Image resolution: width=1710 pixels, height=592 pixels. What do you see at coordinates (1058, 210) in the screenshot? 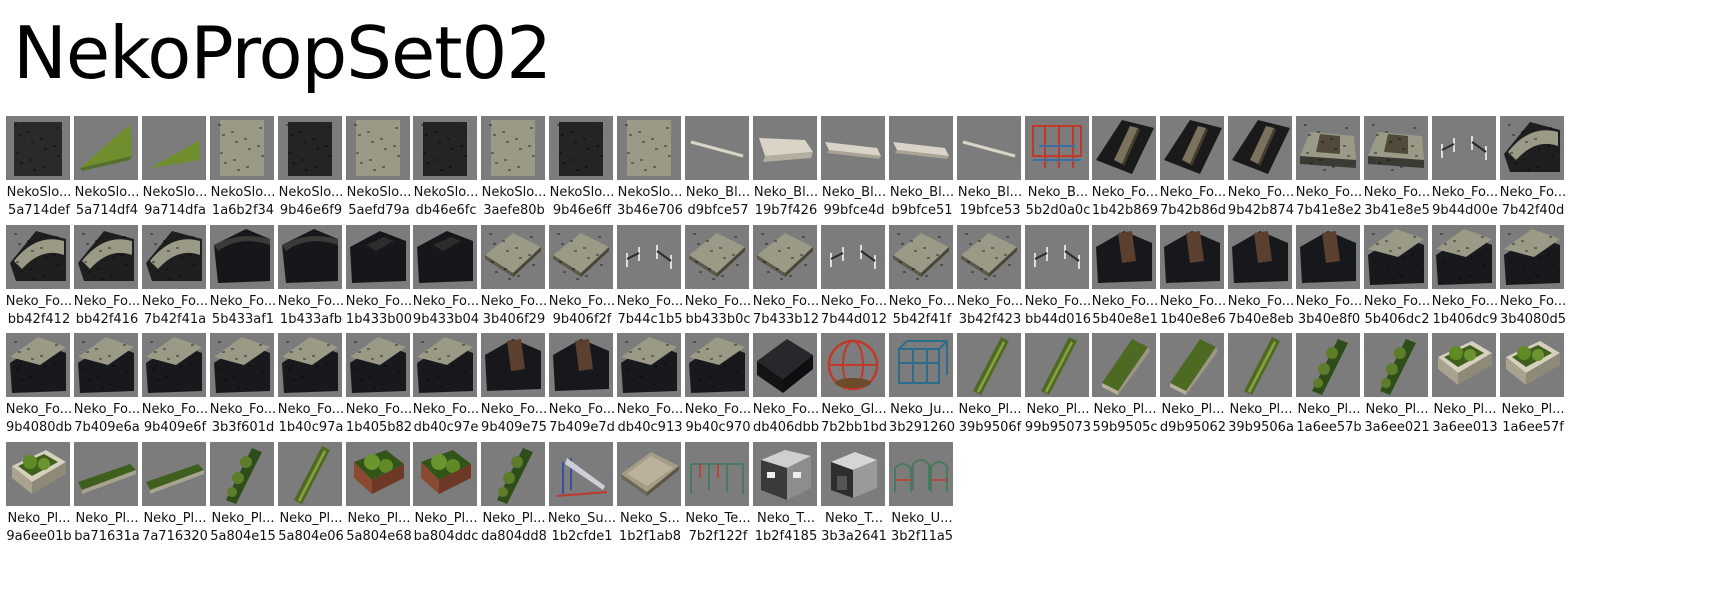
I see `asset-id: 5b2d0a0c` at bounding box center [1058, 210].